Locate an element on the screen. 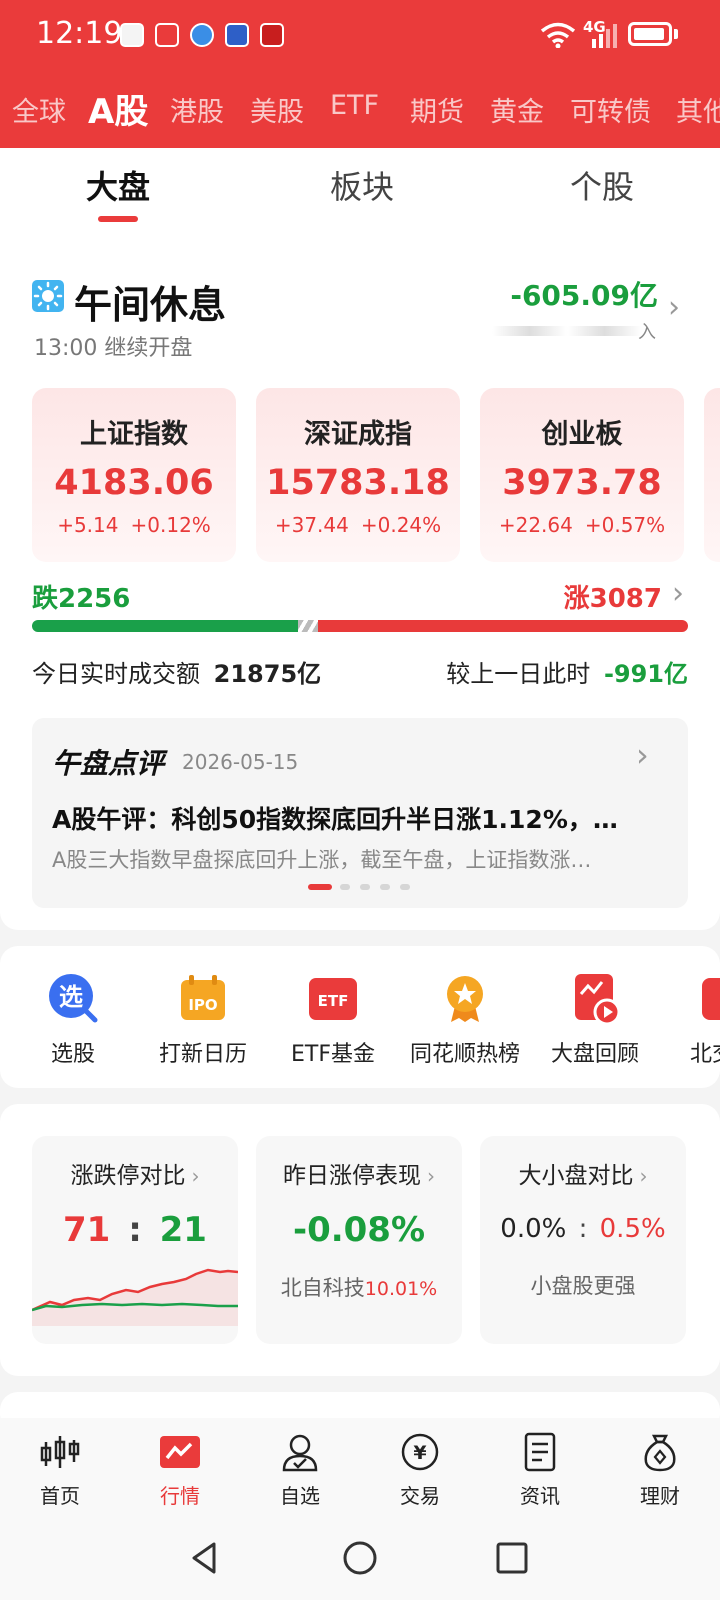 This screenshot has width=720, height=1600. index-change: +22.64 is located at coordinates (535, 525).